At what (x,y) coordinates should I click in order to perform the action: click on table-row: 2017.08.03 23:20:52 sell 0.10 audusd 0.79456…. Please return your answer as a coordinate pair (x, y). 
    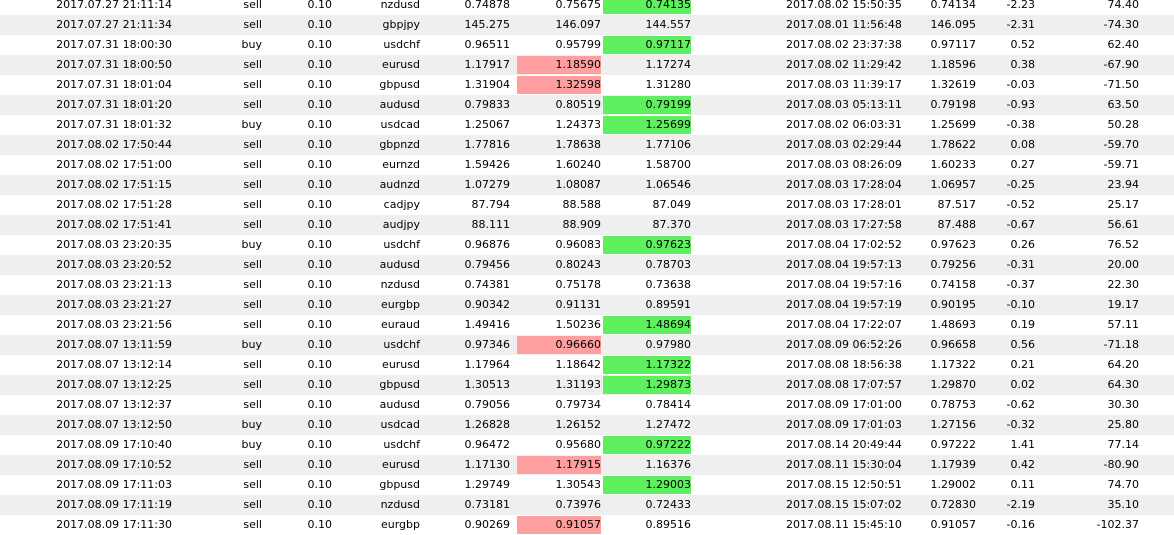
    Looking at the image, I should click on (587, 265).